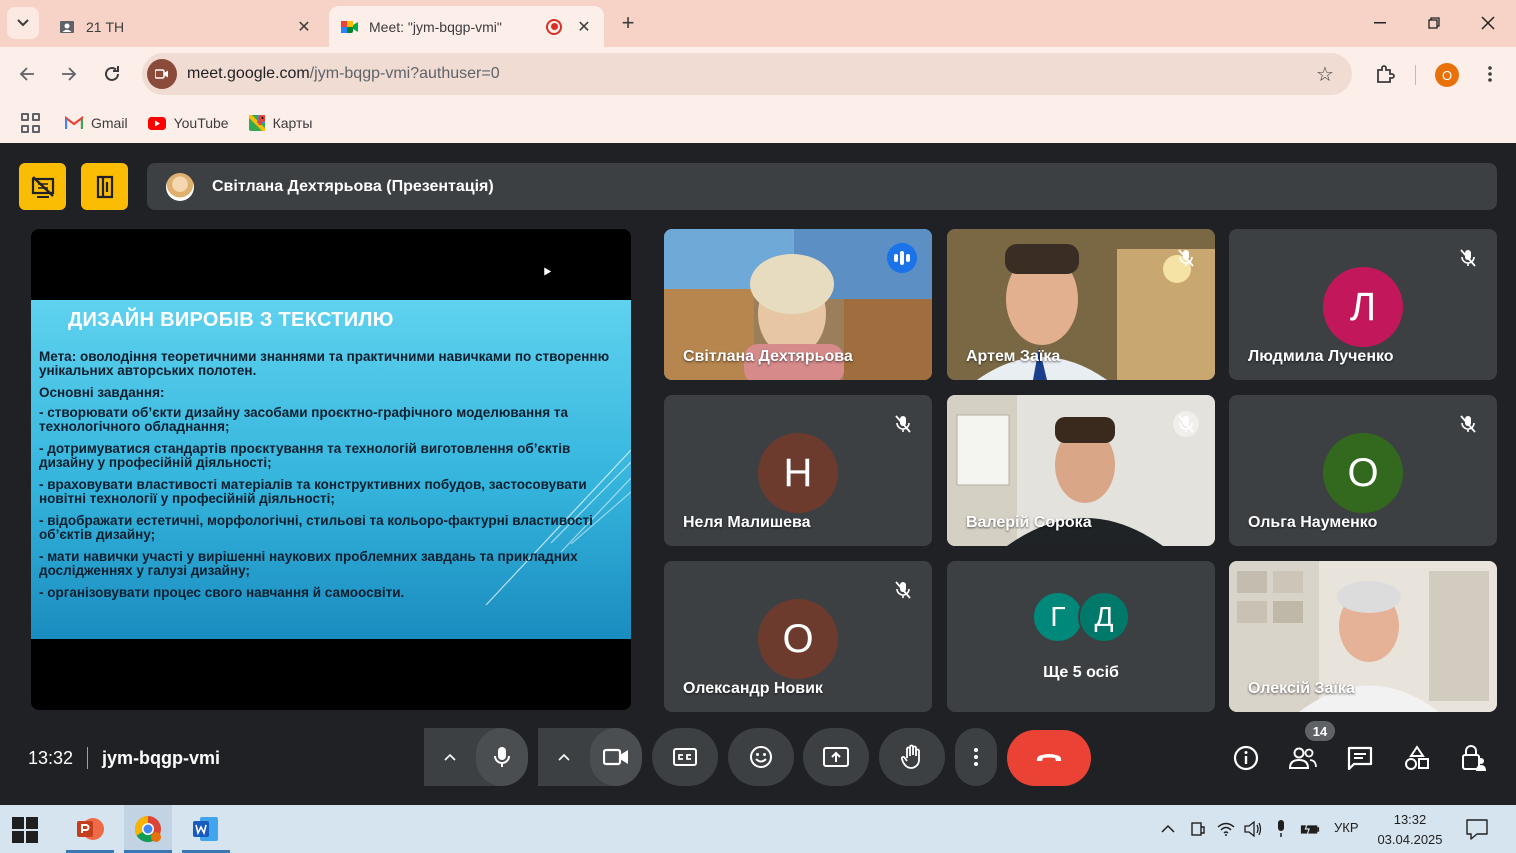  Describe the element at coordinates (185, 26) in the screenshot. I see `browser-tab-1: 21 ТН ✕` at that location.